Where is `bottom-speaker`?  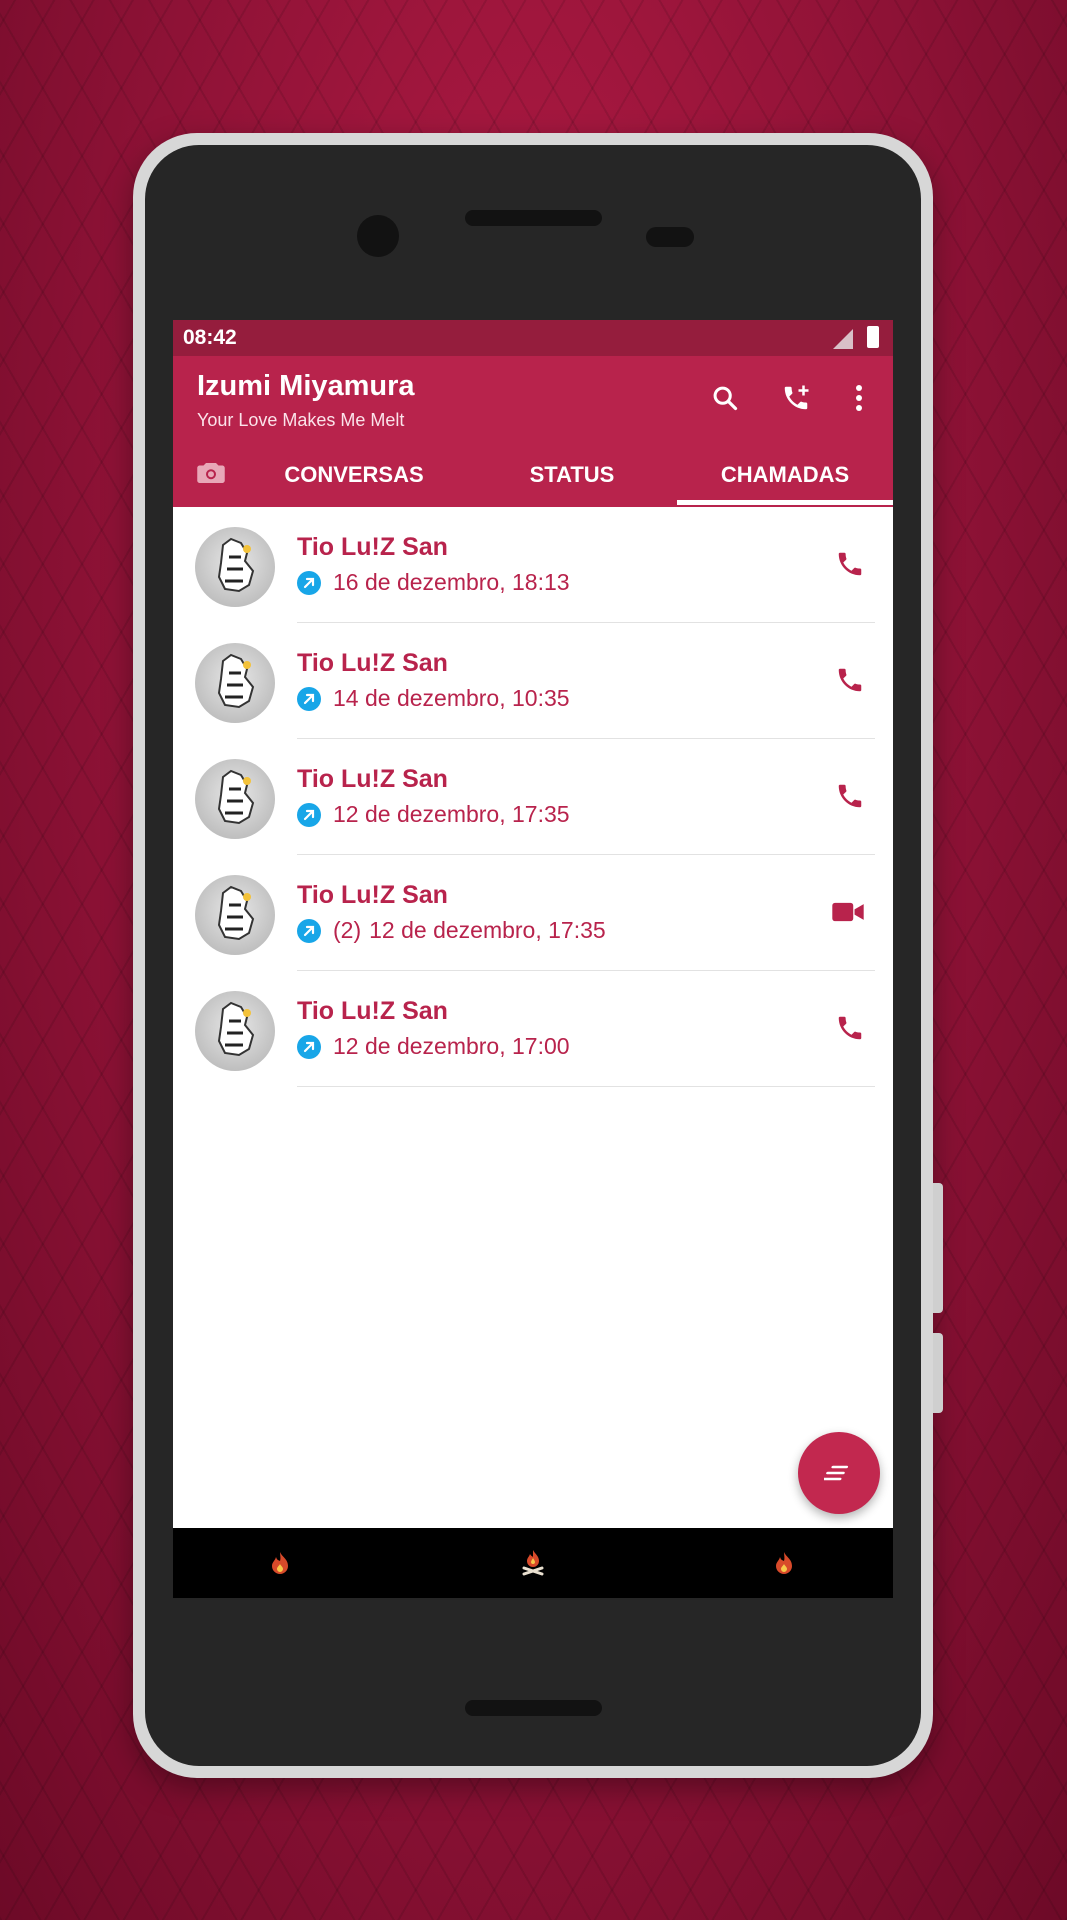
bottom-speaker is located at coordinates (533, 1708).